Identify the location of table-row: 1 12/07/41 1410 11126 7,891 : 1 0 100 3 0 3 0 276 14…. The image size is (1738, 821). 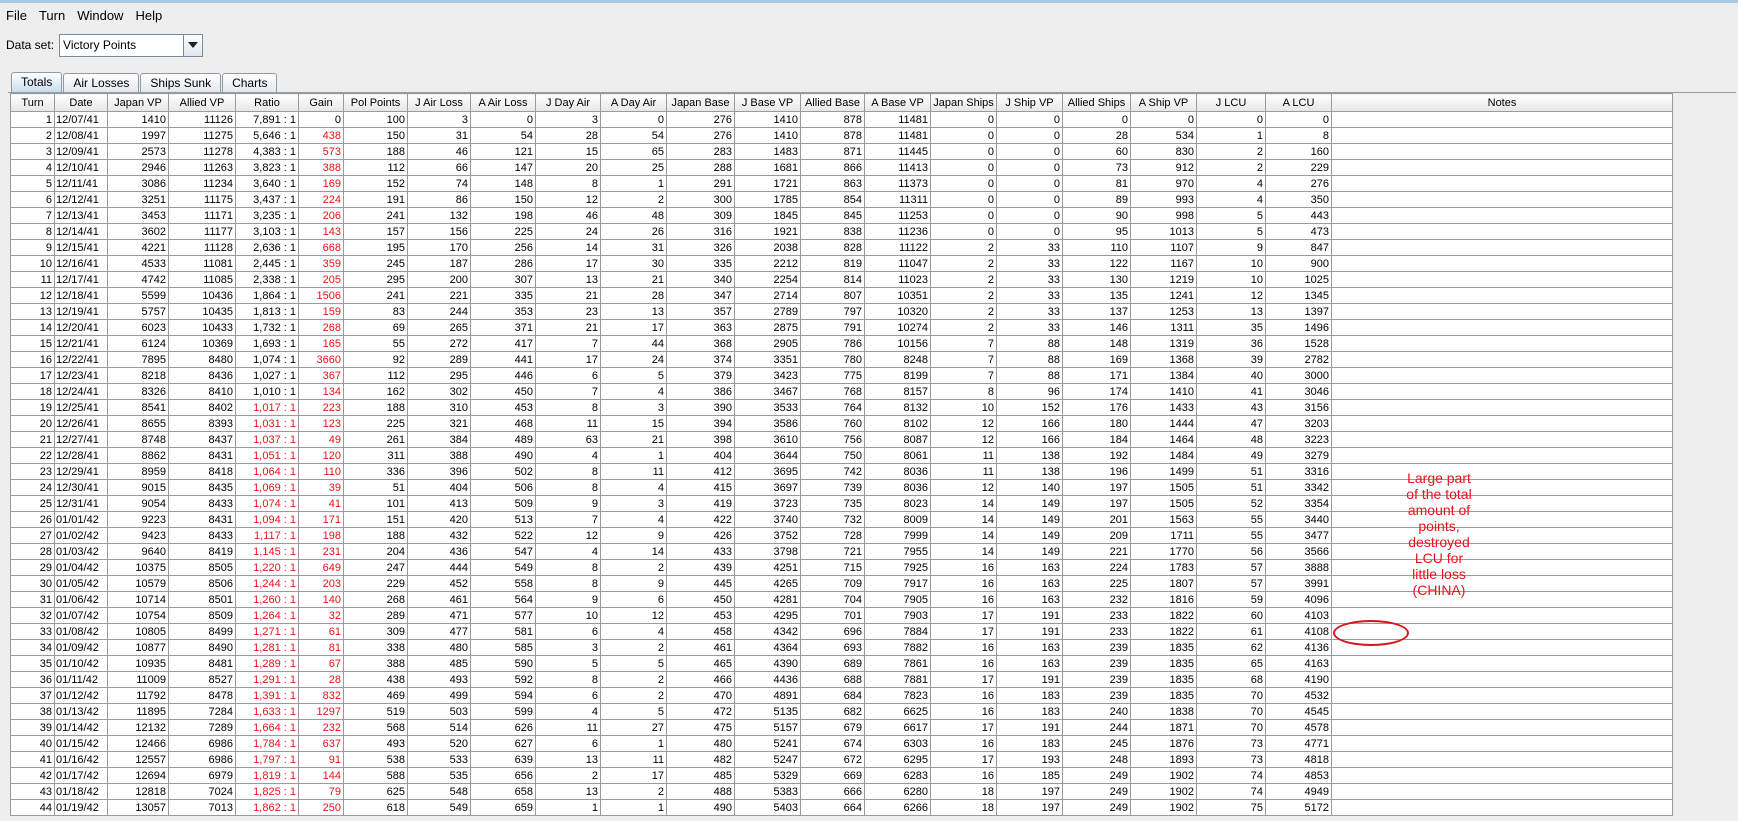
(841, 119).